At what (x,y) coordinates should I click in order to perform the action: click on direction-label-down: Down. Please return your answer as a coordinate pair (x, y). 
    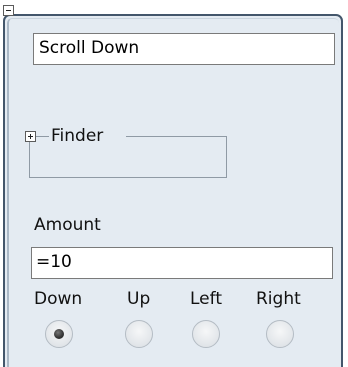
    Looking at the image, I should click on (58, 299).